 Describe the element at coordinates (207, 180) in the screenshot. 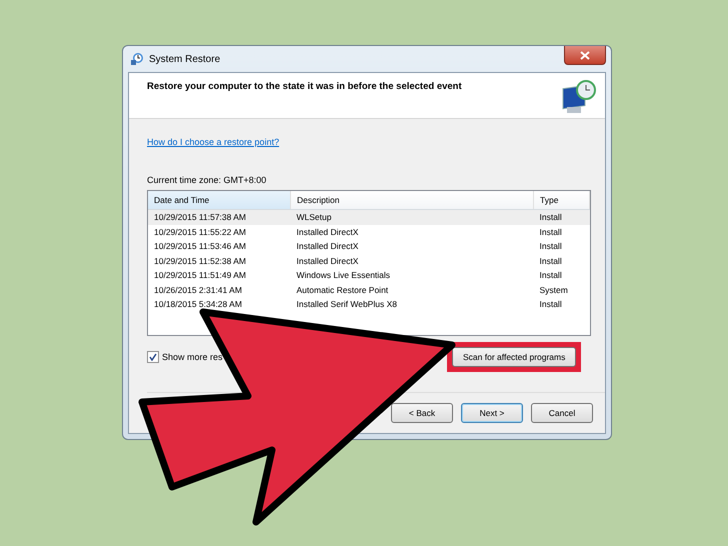

I see `time-zone-label: Current time zone: GMT+8:00` at that location.